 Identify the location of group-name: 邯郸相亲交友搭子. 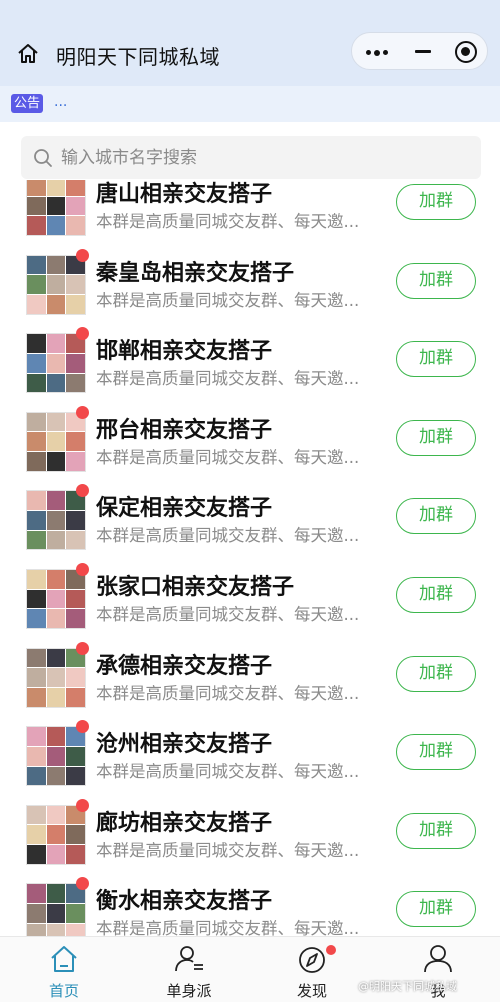
(184, 352).